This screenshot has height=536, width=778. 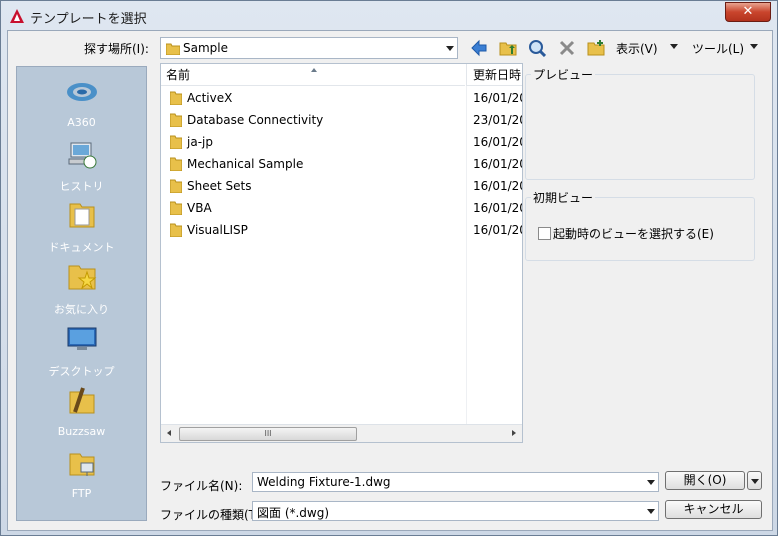 I want to click on place-label: FTP, so click(x=81, y=493).